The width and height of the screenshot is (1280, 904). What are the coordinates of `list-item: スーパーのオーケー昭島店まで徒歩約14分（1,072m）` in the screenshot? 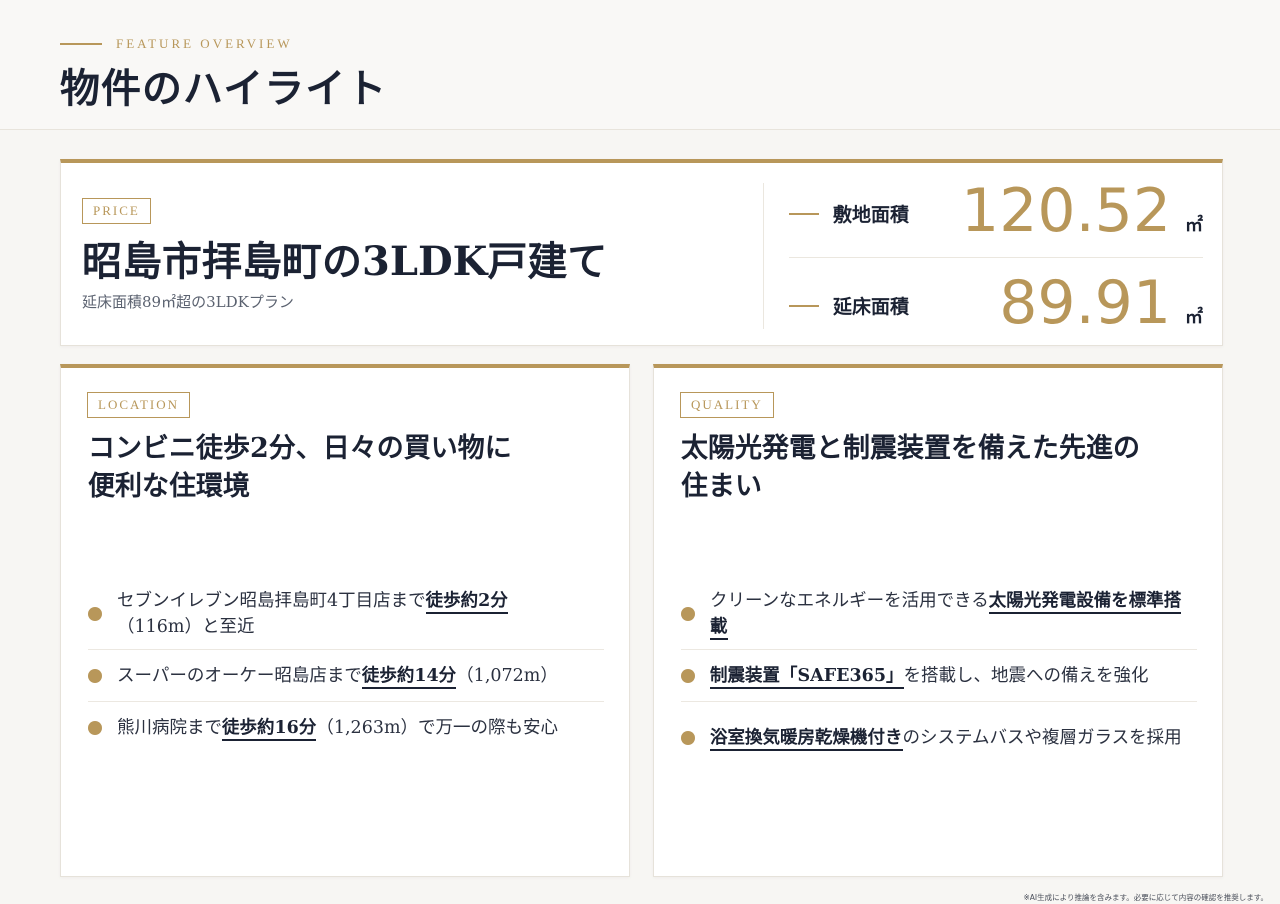 It's located at (346, 676).